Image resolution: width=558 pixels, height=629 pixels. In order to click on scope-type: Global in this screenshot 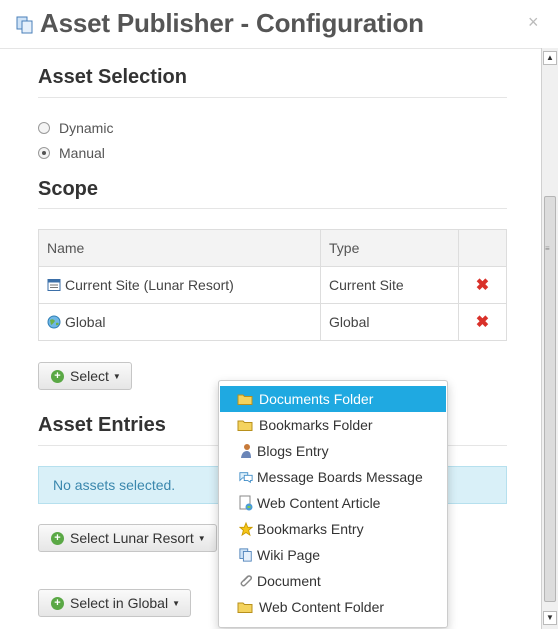, I will do `click(389, 322)`.